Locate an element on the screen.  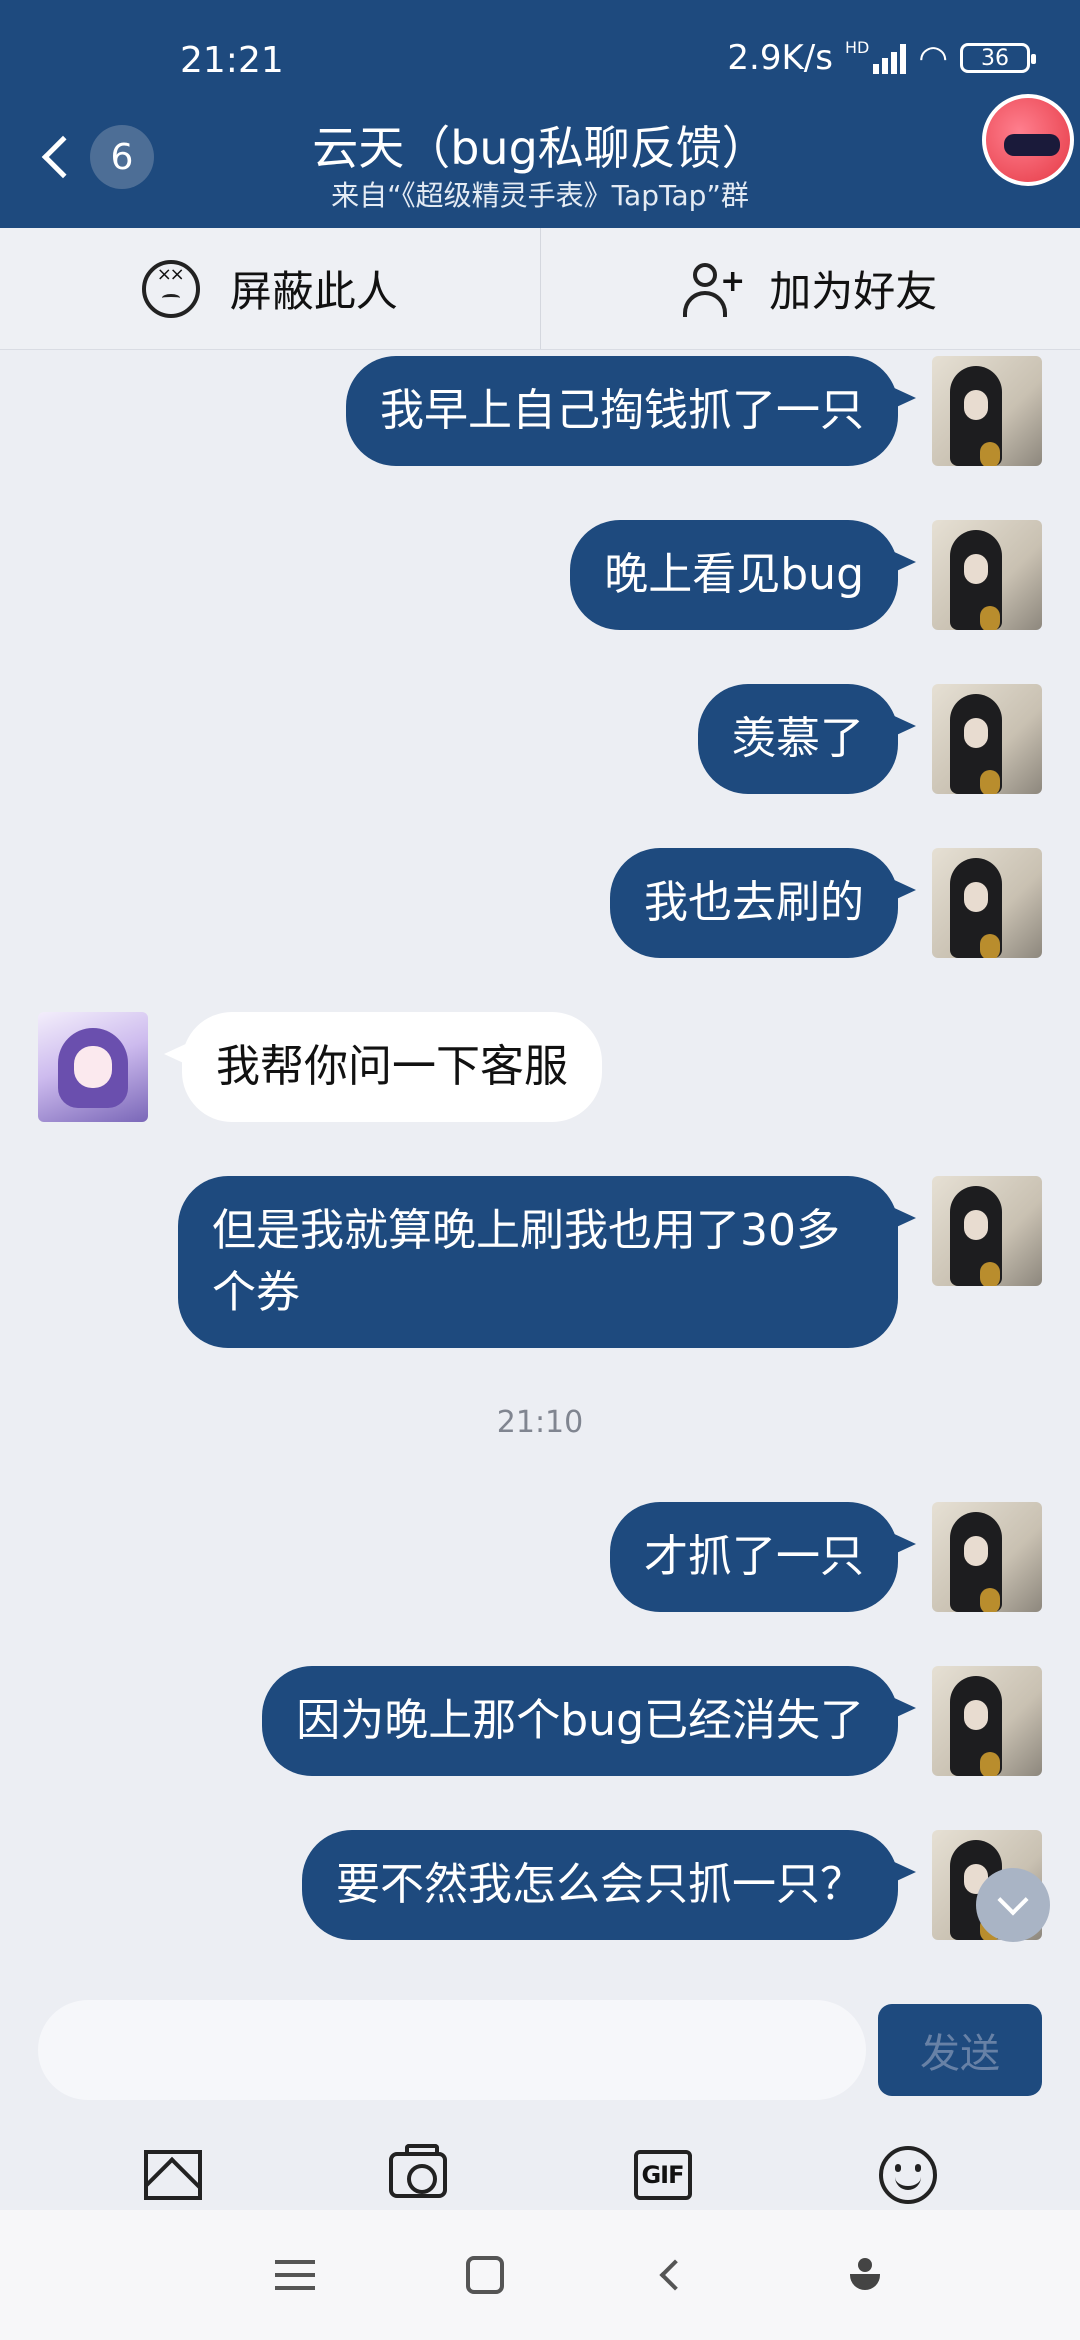
message-incoming: 我帮你问一下客服 is located at coordinates (320, 1067).